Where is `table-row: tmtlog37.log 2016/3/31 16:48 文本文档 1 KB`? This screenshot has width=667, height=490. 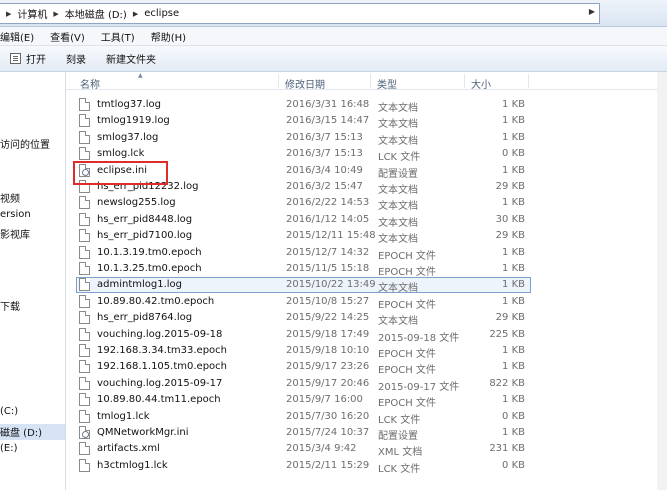 table-row: tmtlog37.log 2016/3/31 16:48 文本文档 1 KB is located at coordinates (361, 105).